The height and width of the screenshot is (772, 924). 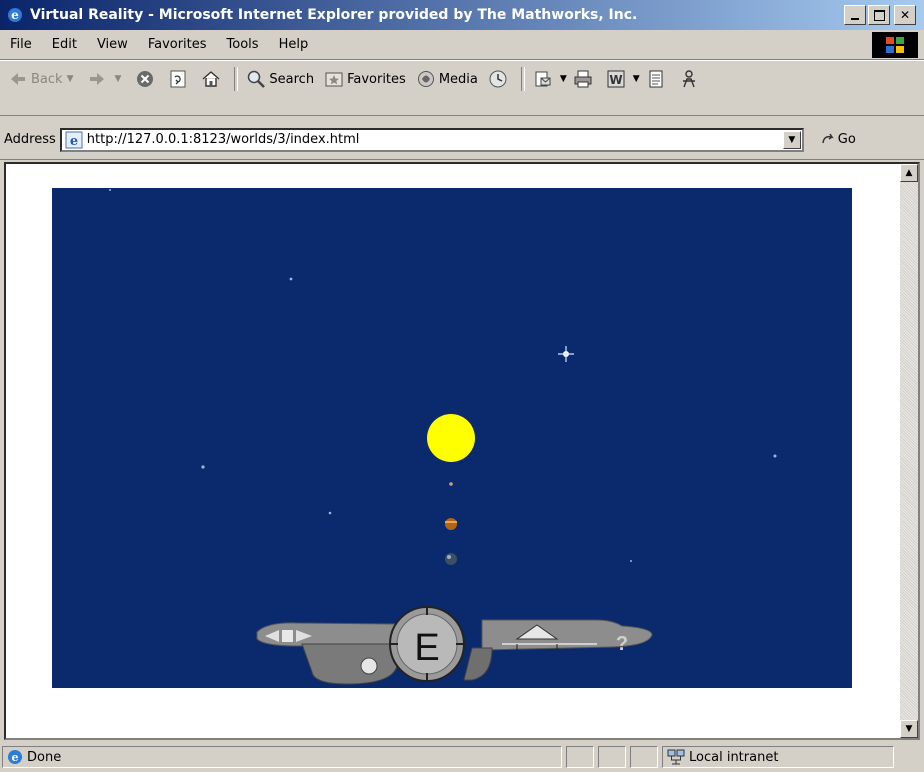 I want to click on forward-button: ▼, so click(x=106, y=79).